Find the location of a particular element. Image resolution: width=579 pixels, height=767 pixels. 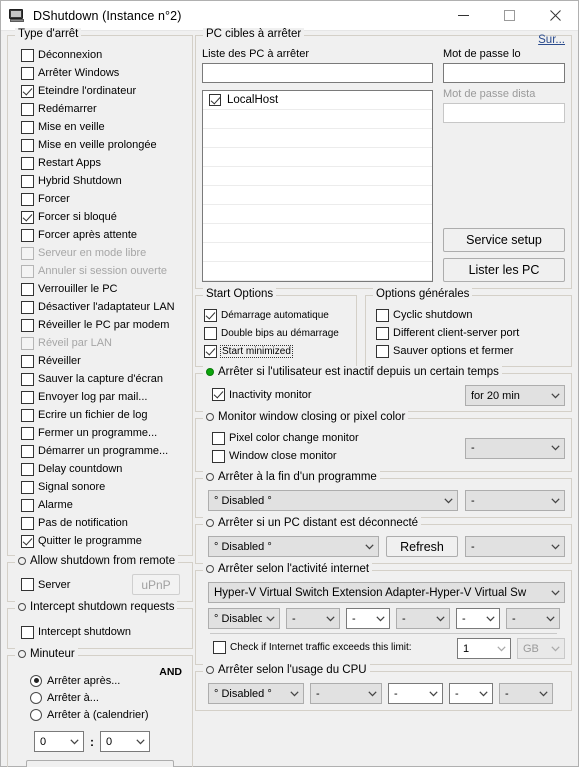

minimize-button is located at coordinates (463, 16).